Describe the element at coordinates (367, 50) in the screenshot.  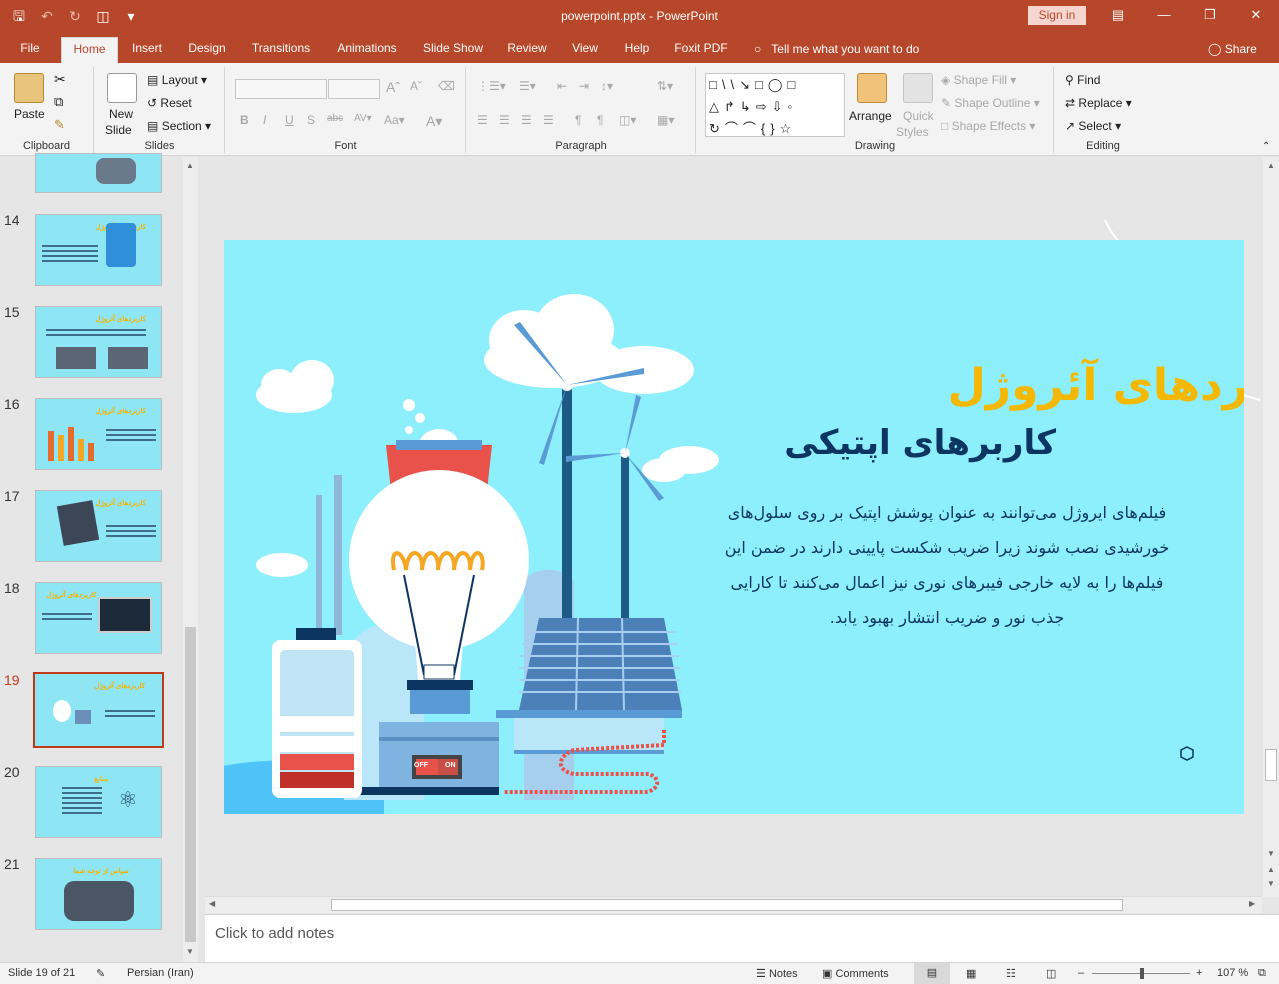
I see `tab-animations: Animations` at that location.